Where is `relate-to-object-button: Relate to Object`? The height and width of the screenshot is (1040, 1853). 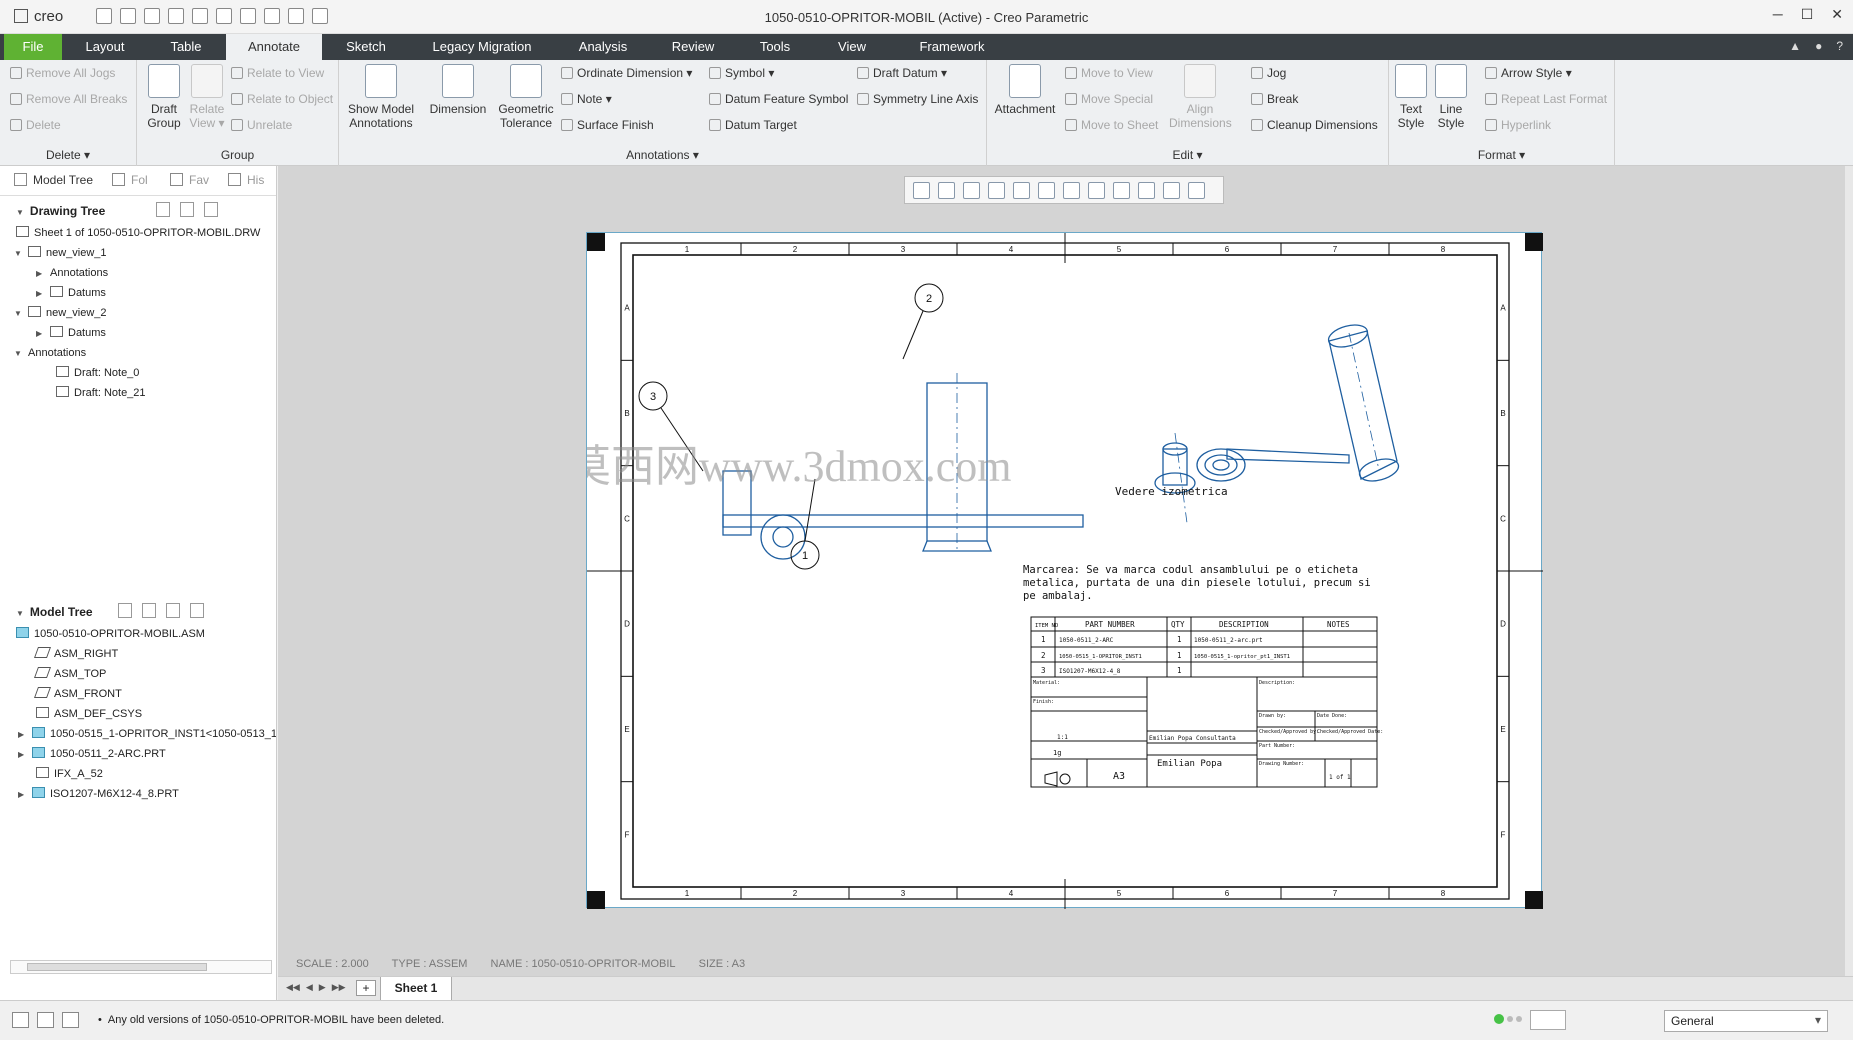
relate-to-object-button: Relate to Object is located at coordinates (282, 99).